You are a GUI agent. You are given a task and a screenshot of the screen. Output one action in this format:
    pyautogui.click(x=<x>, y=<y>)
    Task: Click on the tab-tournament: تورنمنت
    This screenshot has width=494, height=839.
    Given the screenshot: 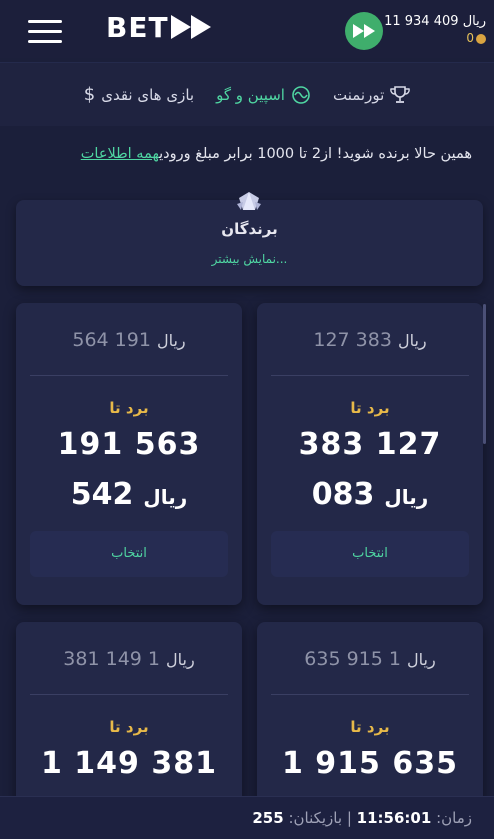 What is the action you would take?
    pyautogui.click(x=371, y=94)
    